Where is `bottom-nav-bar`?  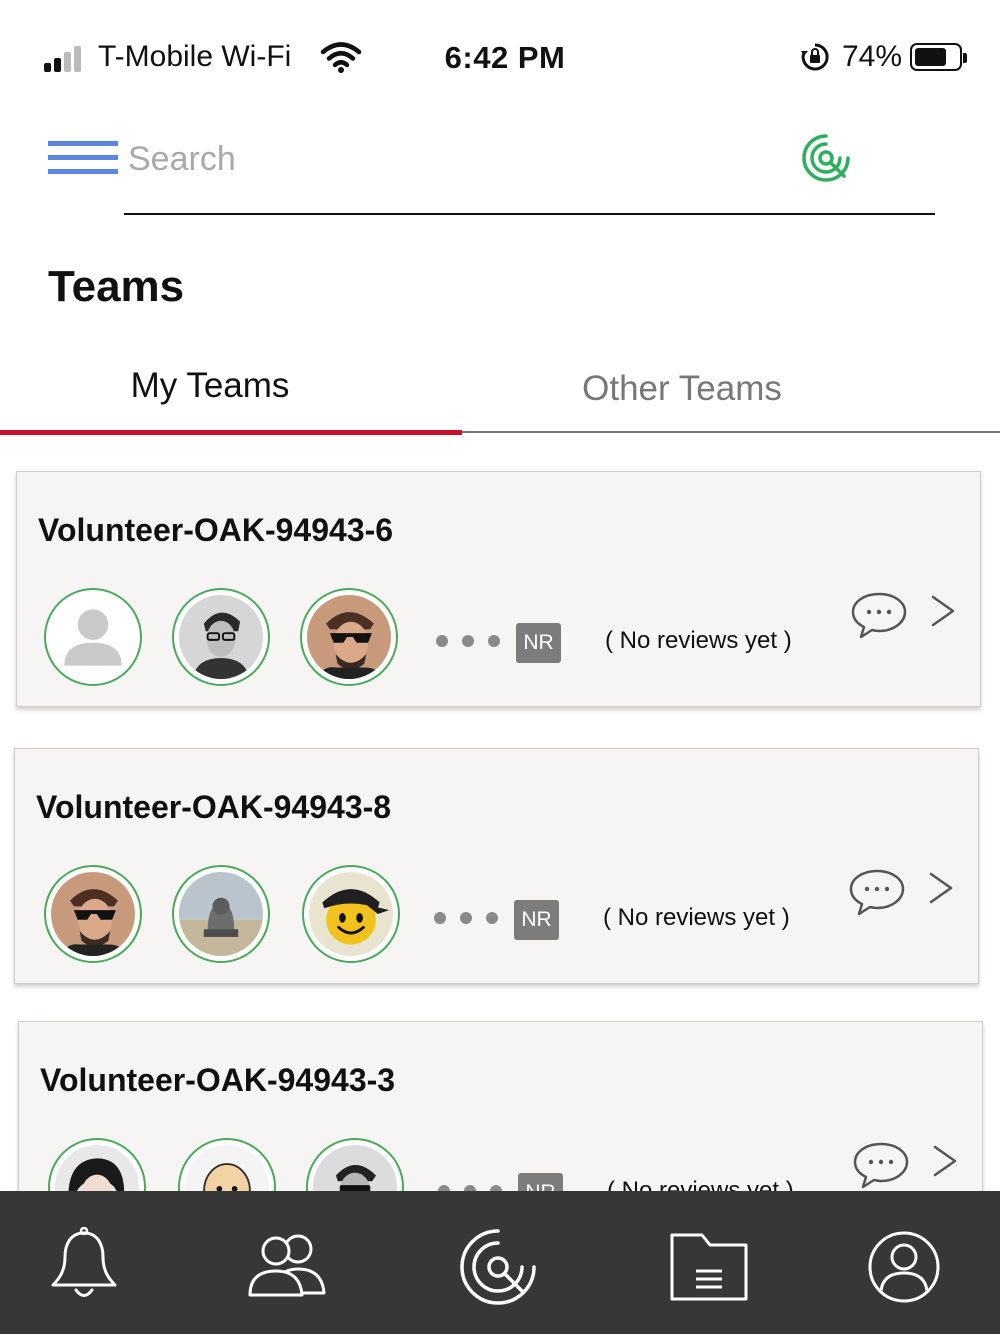
bottom-nav-bar is located at coordinates (500, 1262).